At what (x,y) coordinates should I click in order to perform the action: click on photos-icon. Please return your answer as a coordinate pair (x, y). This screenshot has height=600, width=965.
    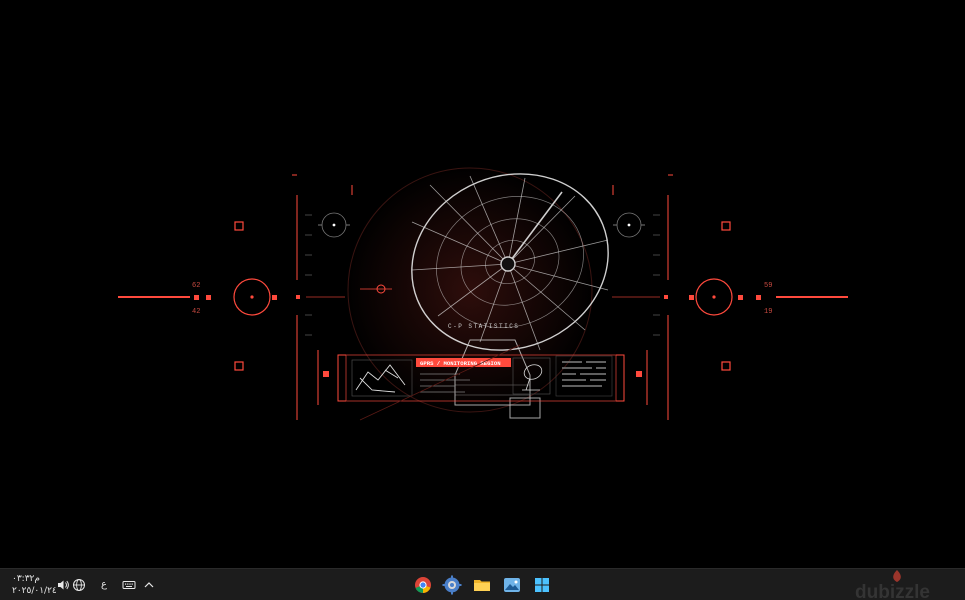
    Looking at the image, I should click on (512, 585).